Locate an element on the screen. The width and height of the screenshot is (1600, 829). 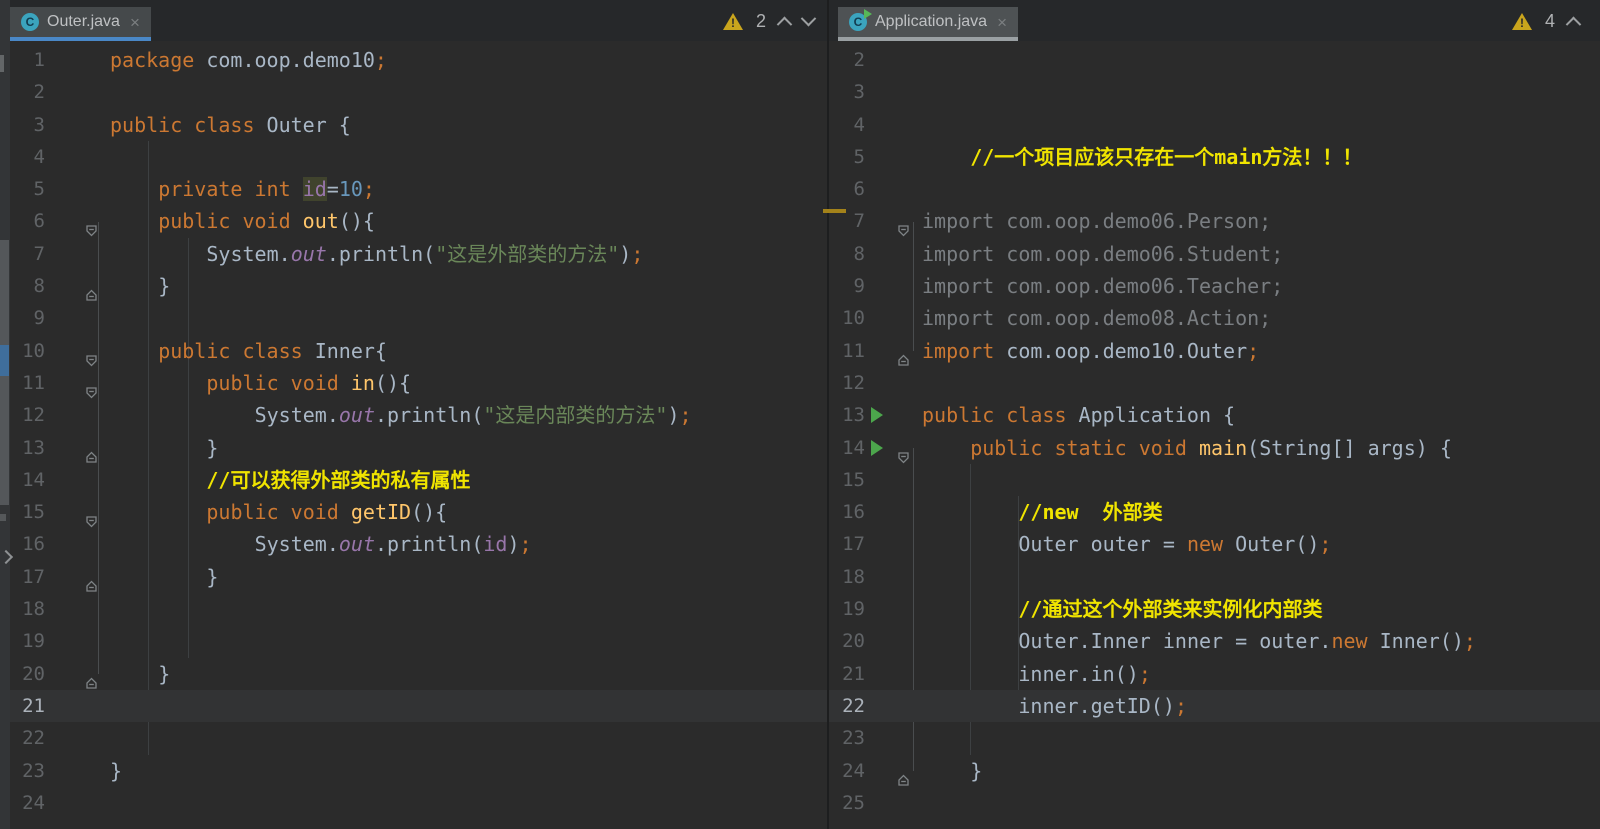
code-line: 3 is located at coordinates (1214, 92).